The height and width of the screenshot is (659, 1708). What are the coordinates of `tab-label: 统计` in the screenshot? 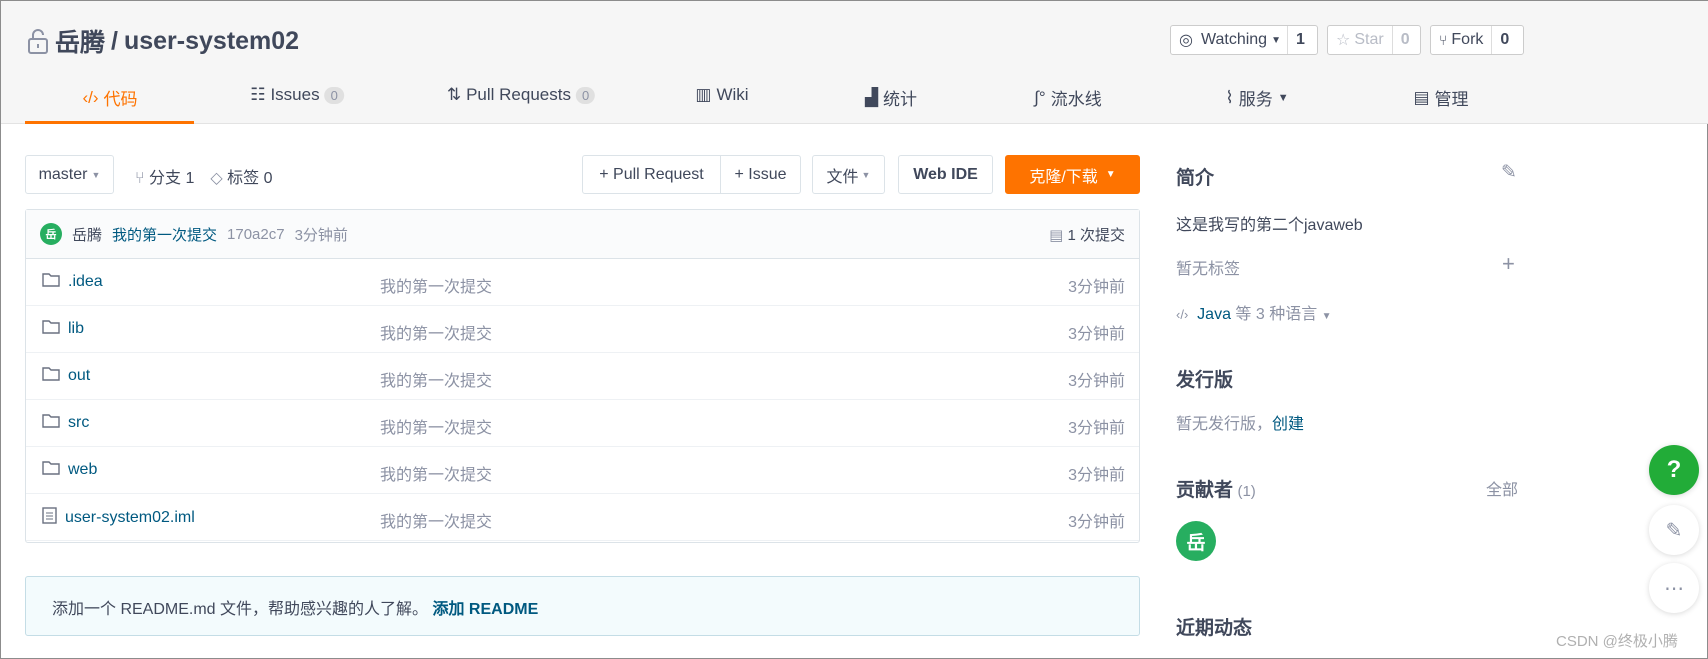 It's located at (900, 99).